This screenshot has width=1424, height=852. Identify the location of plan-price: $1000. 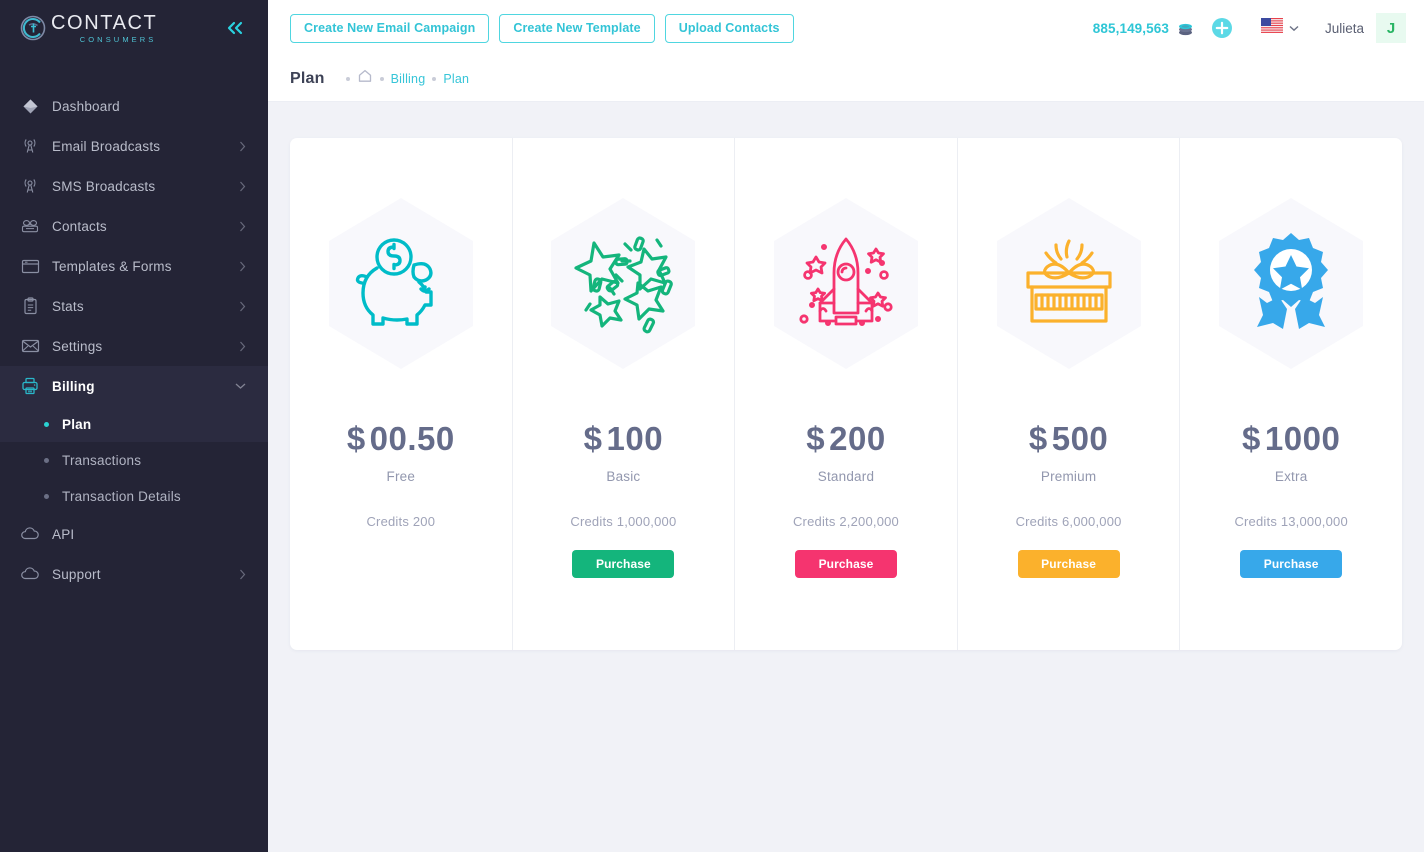
(1291, 439).